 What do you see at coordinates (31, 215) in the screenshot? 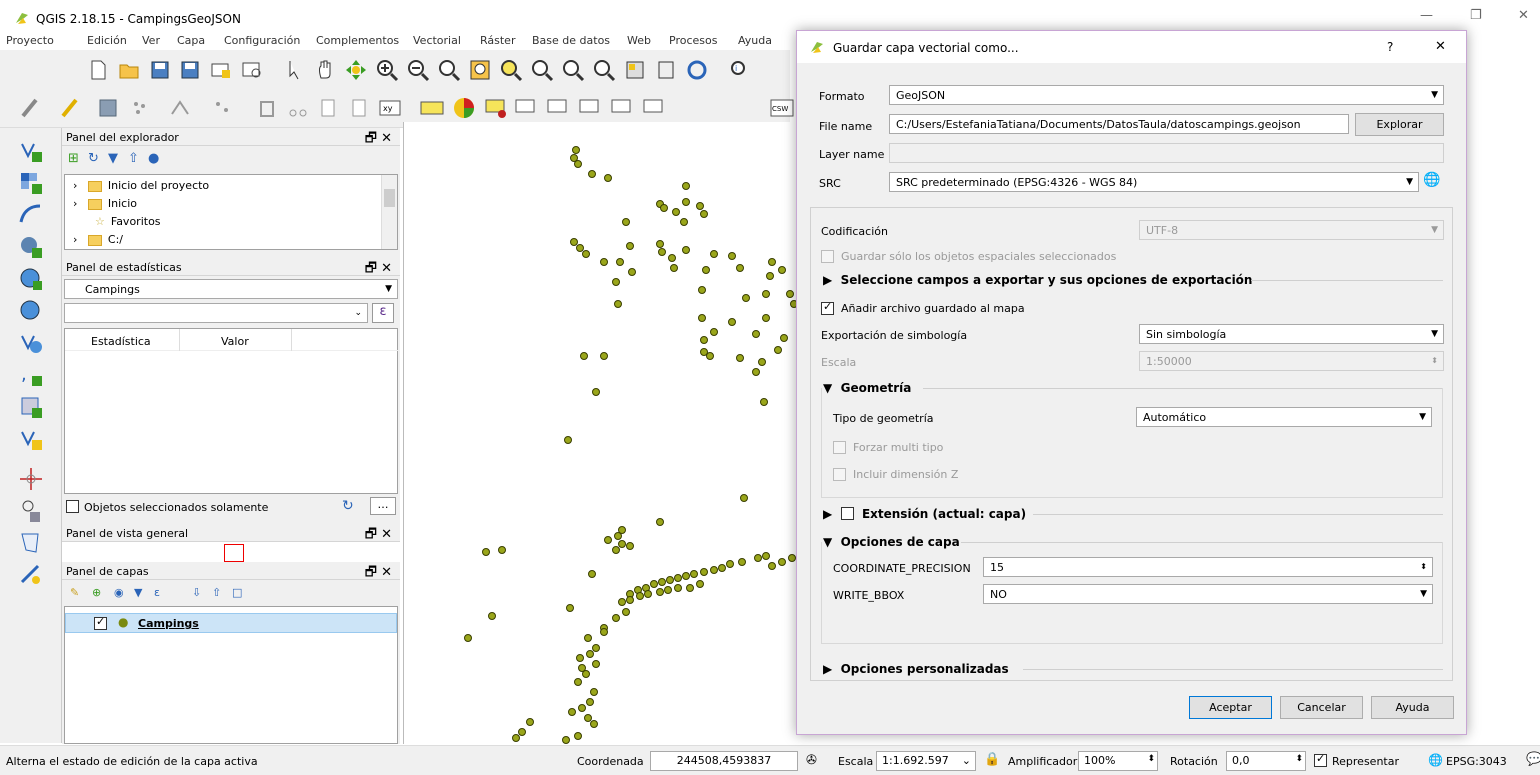
I see `add-spatialite-layer-icon` at bounding box center [31, 215].